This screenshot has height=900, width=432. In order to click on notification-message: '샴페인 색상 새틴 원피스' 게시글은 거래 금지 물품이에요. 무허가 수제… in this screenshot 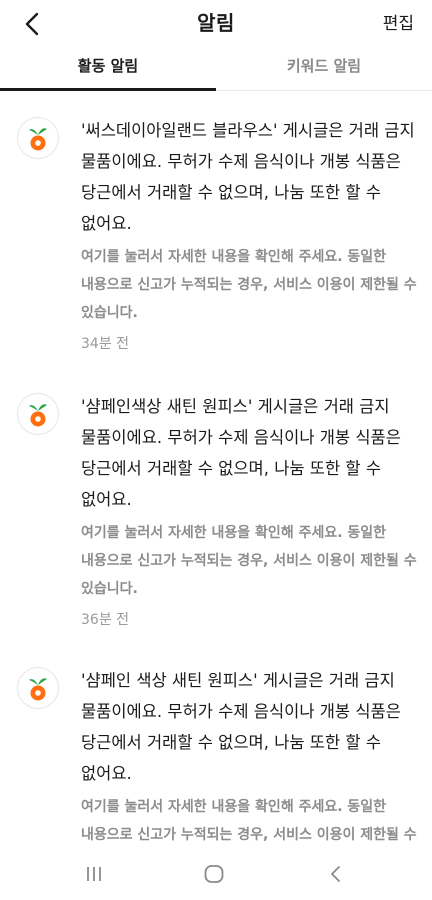, I will do `click(241, 727)`.